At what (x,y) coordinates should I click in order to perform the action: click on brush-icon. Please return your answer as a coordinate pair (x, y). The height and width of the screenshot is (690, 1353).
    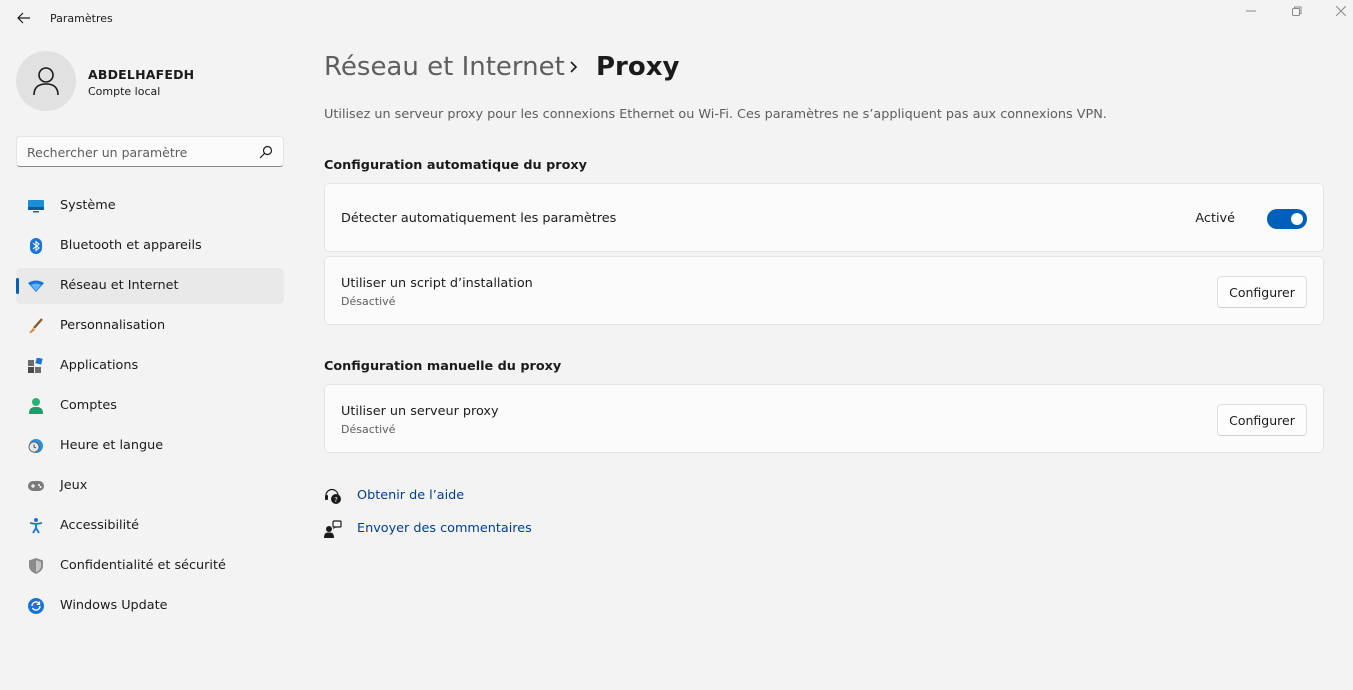
    Looking at the image, I should click on (36, 326).